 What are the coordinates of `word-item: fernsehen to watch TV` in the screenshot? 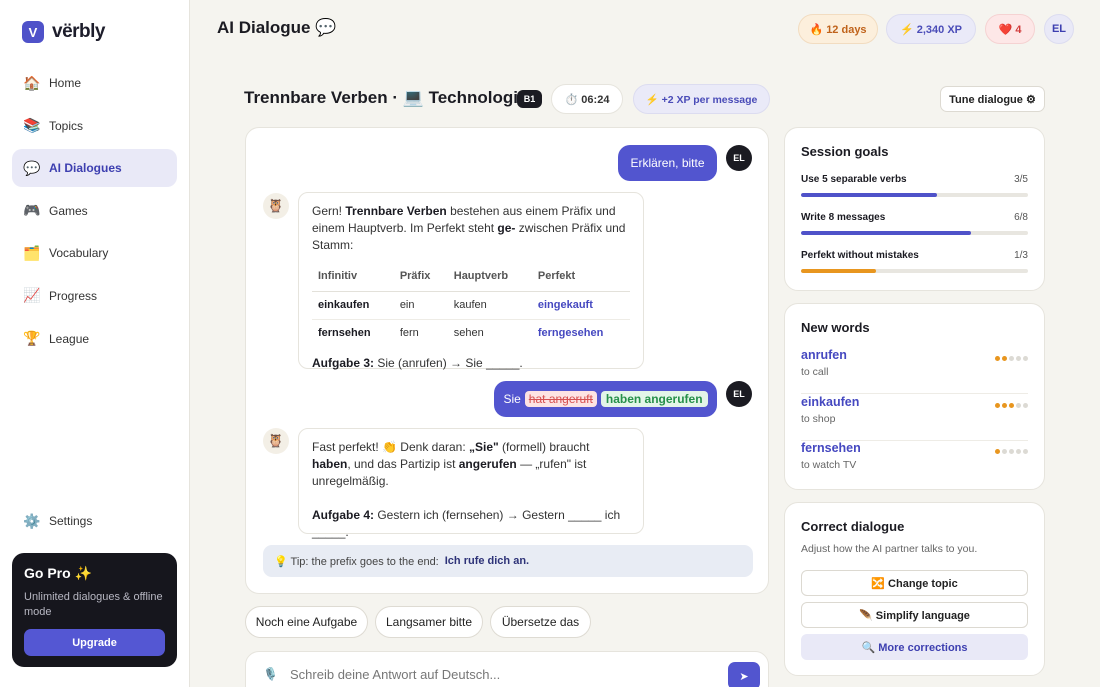 It's located at (914, 464).